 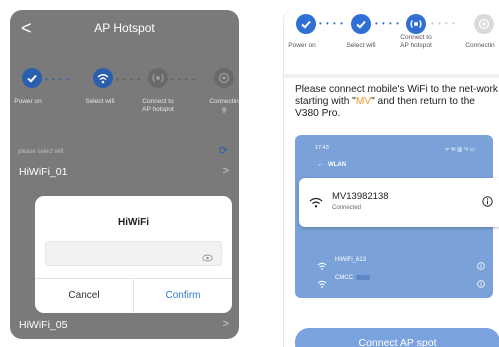 What do you see at coordinates (404, 280) in the screenshot?
I see `network-row: CMCC` at bounding box center [404, 280].